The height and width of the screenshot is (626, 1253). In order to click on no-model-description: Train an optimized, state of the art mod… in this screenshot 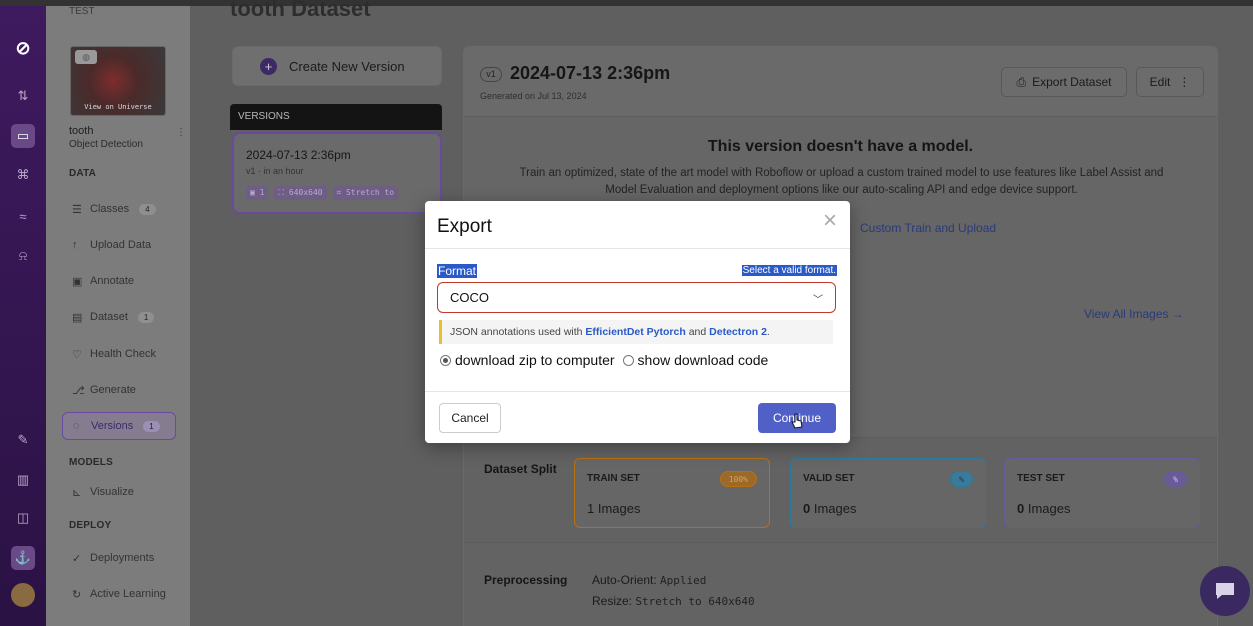, I will do `click(841, 181)`.